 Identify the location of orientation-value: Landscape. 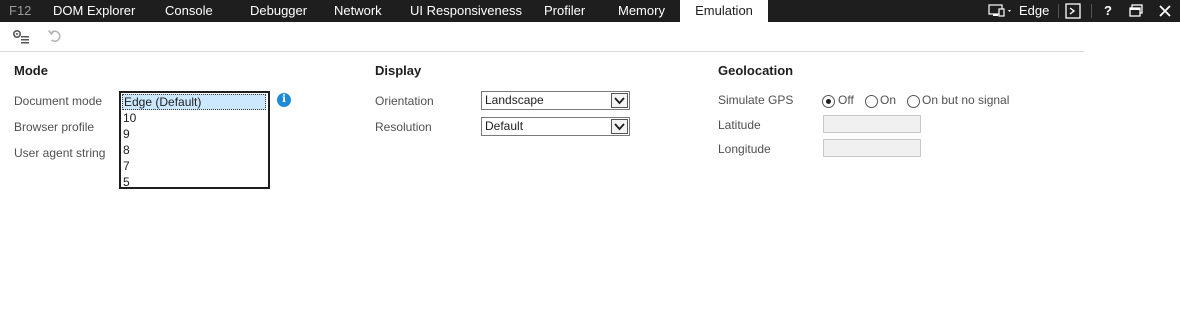
(514, 100).